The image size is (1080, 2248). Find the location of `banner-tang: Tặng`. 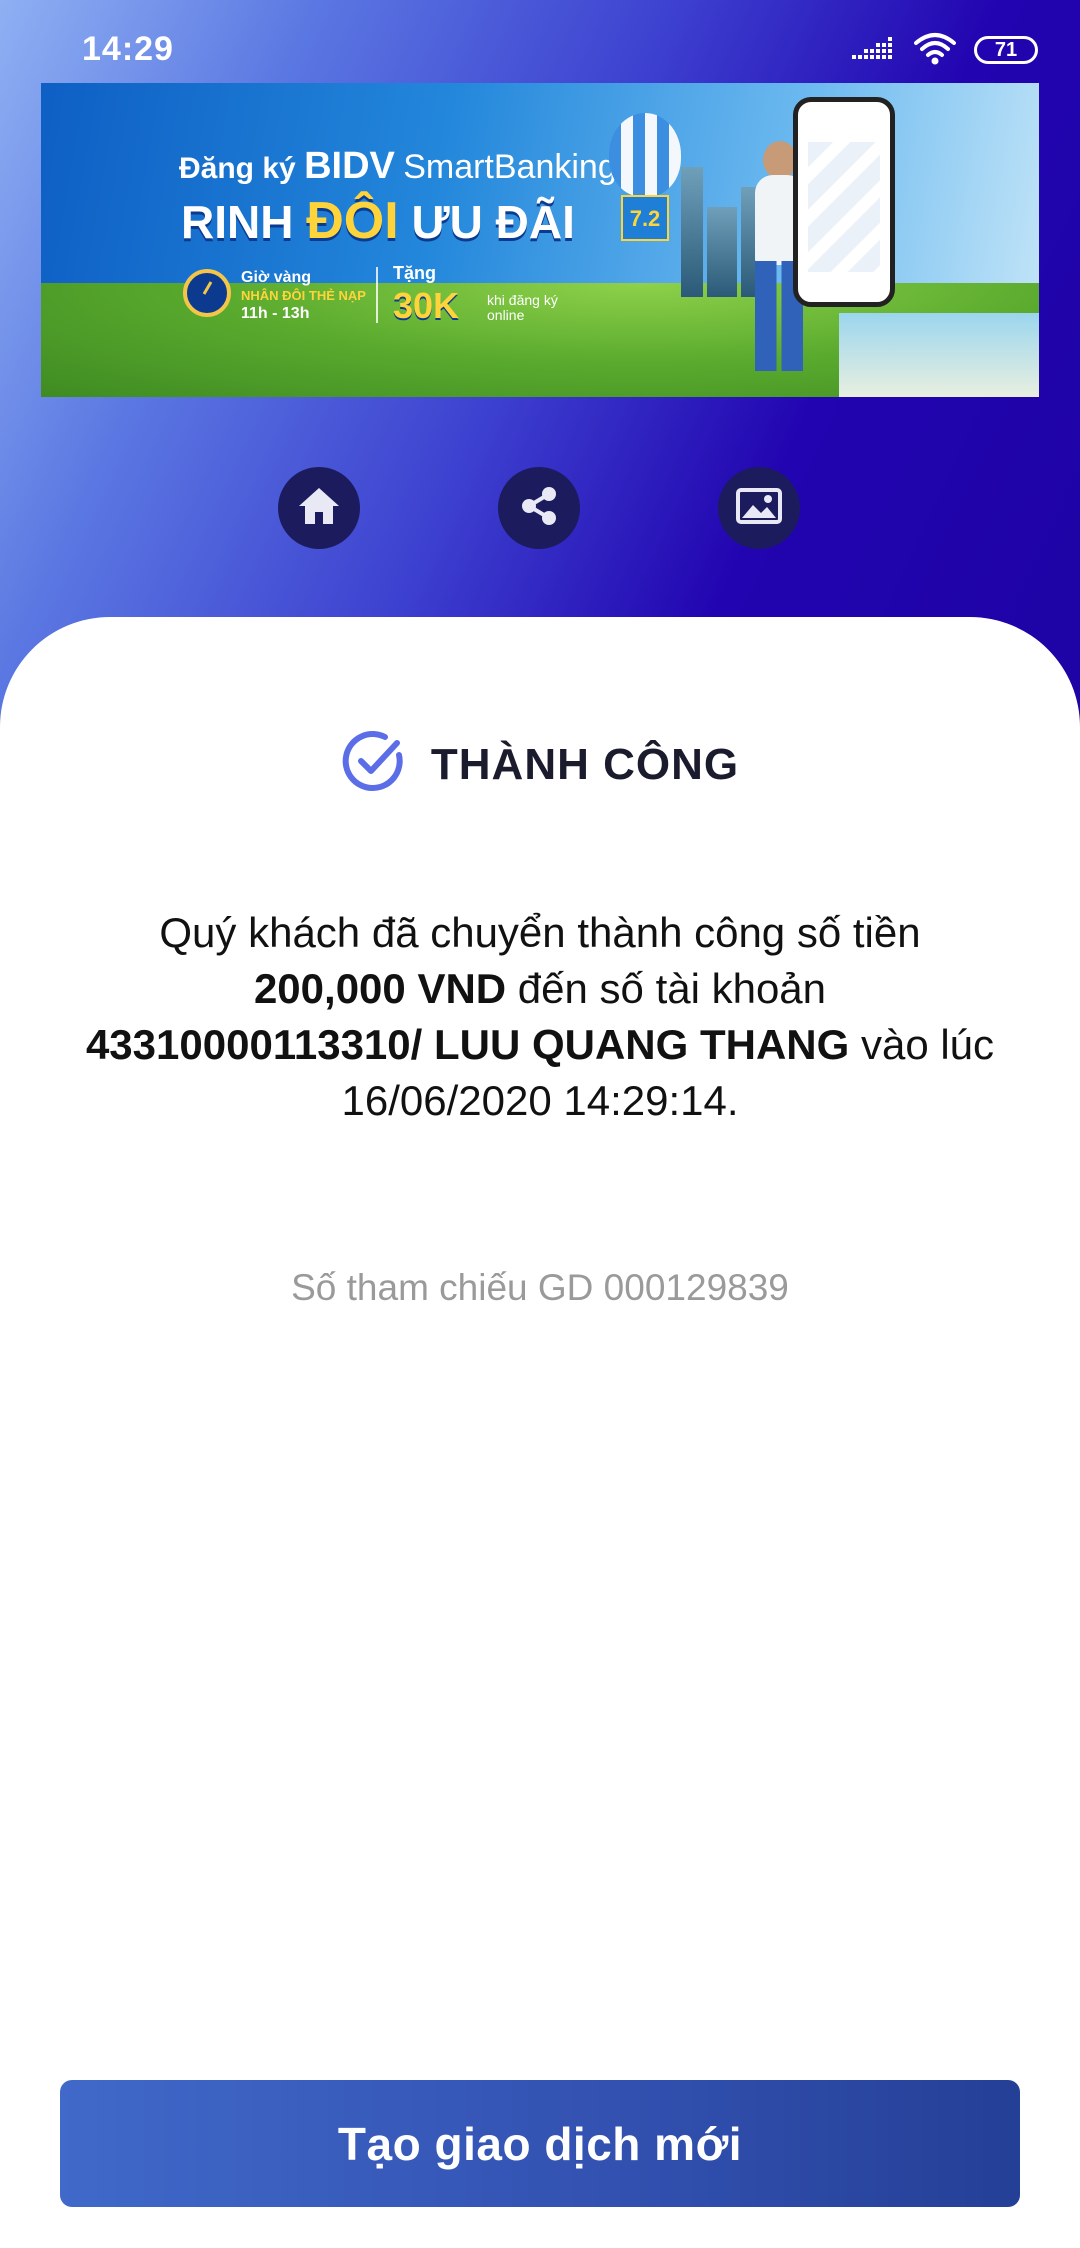

banner-tang: Tặng is located at coordinates (414, 273).